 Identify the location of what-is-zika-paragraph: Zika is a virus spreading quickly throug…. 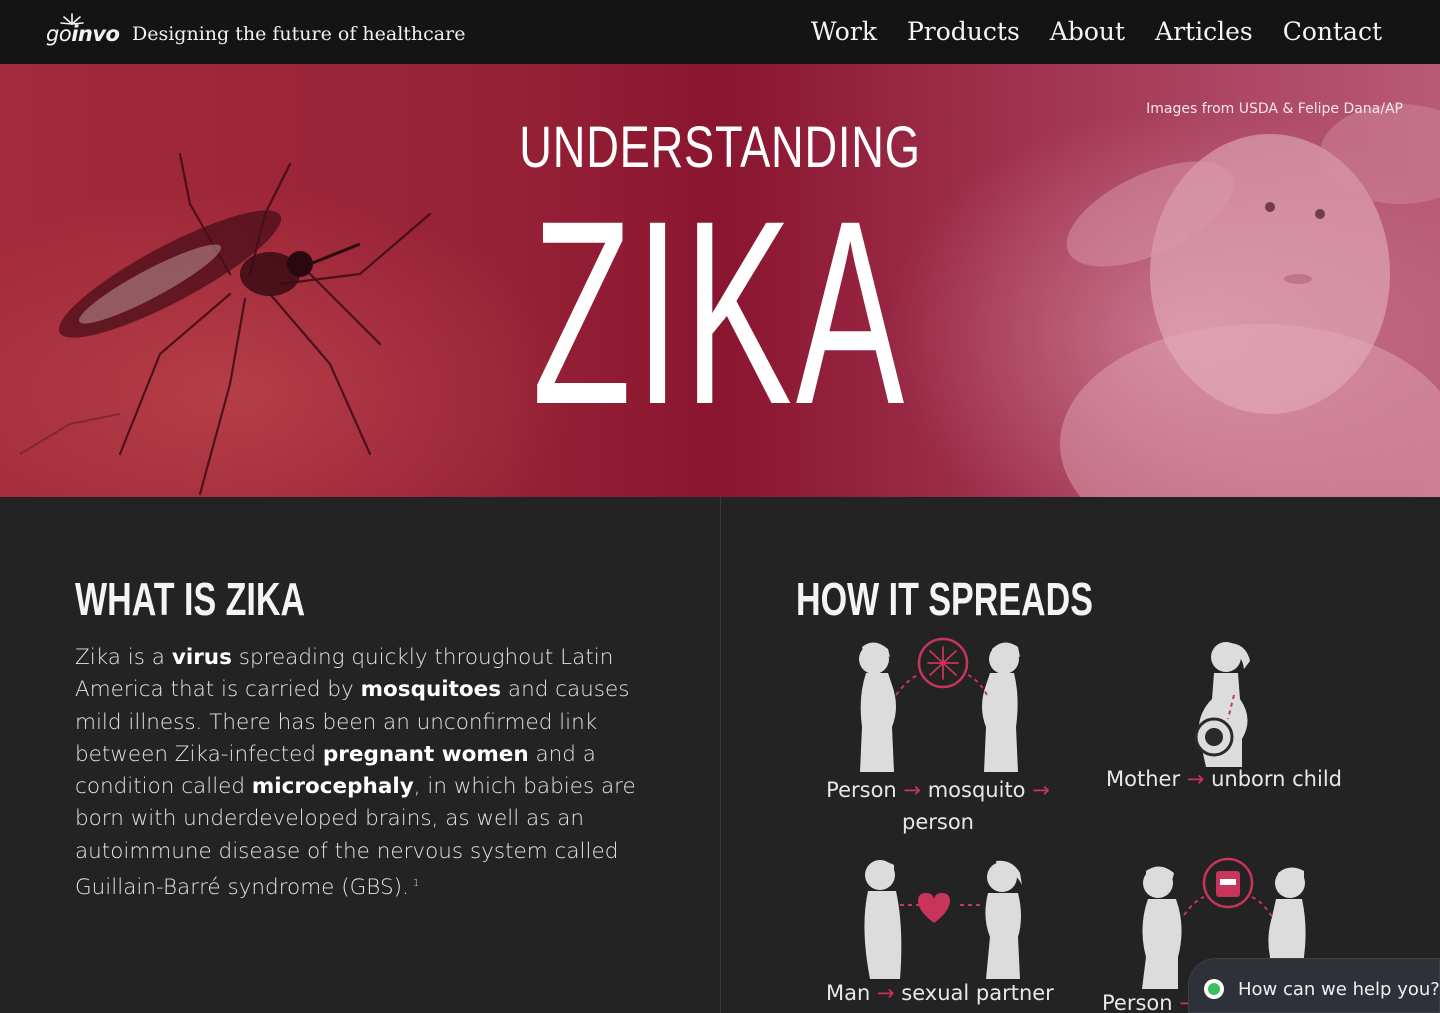
(355, 773).